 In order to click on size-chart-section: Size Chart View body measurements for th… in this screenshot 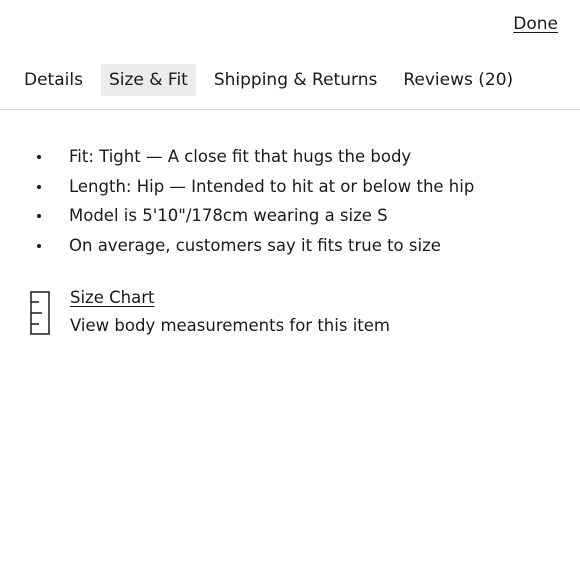, I will do `click(210, 313)`.